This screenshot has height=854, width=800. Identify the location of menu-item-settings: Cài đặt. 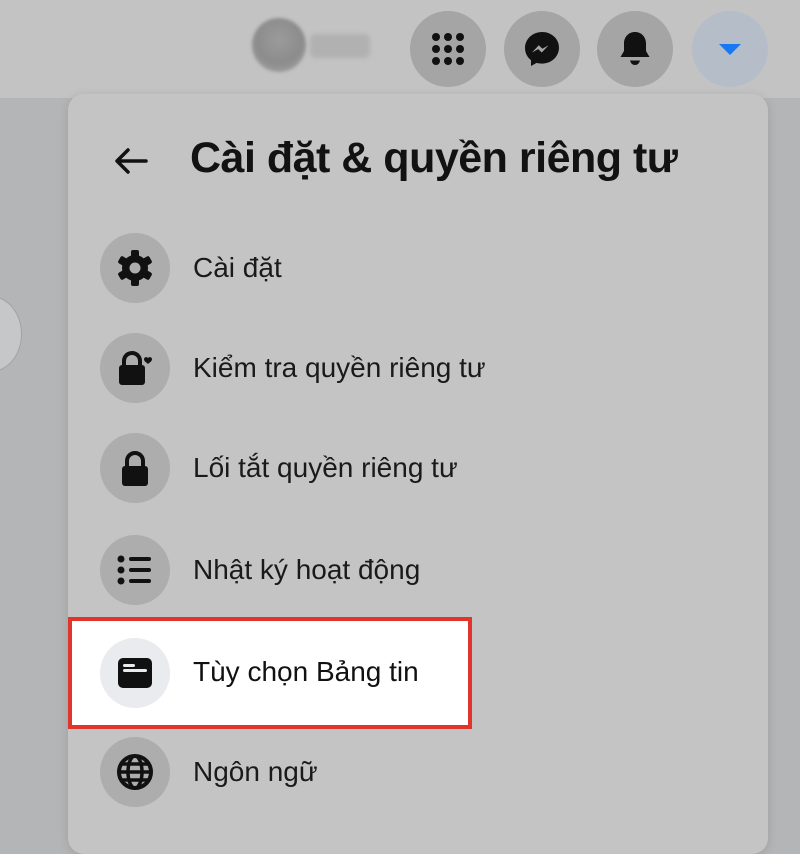
(418, 268).